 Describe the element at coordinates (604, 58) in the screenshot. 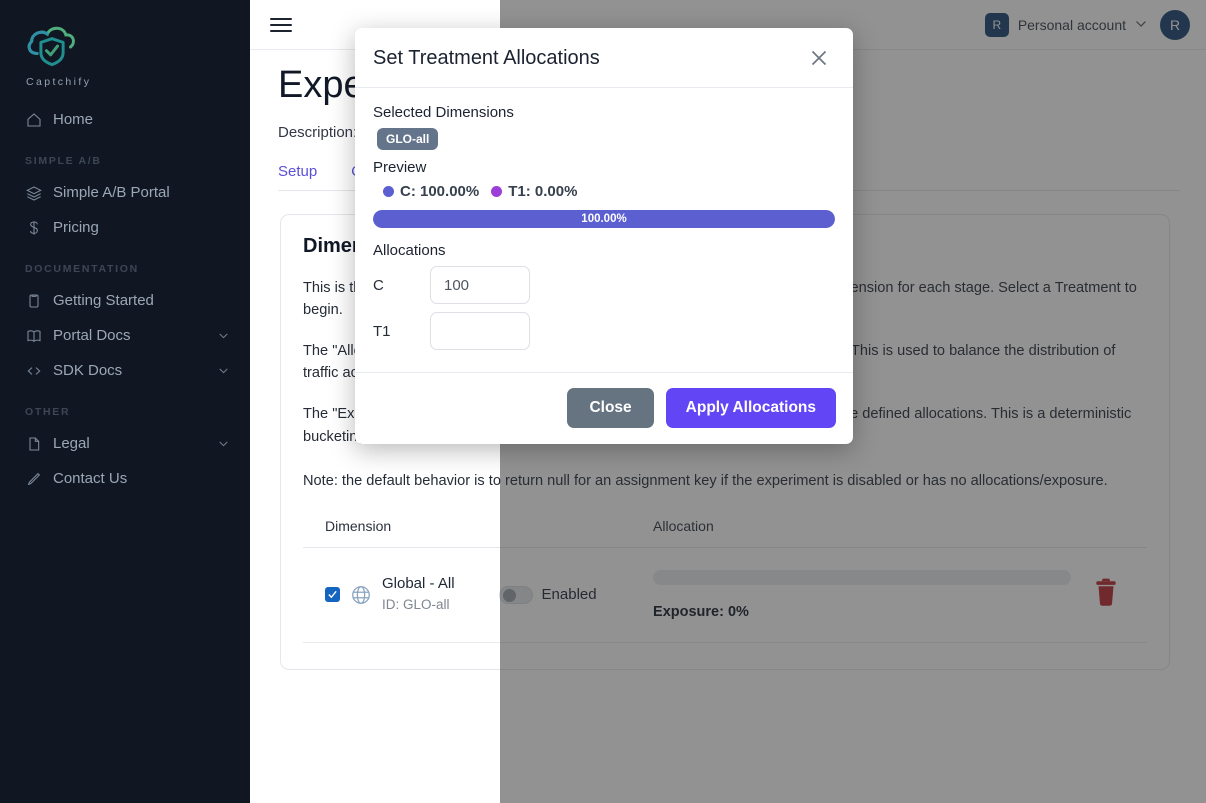

I see `modal-header: Set Treatment Allocations` at that location.